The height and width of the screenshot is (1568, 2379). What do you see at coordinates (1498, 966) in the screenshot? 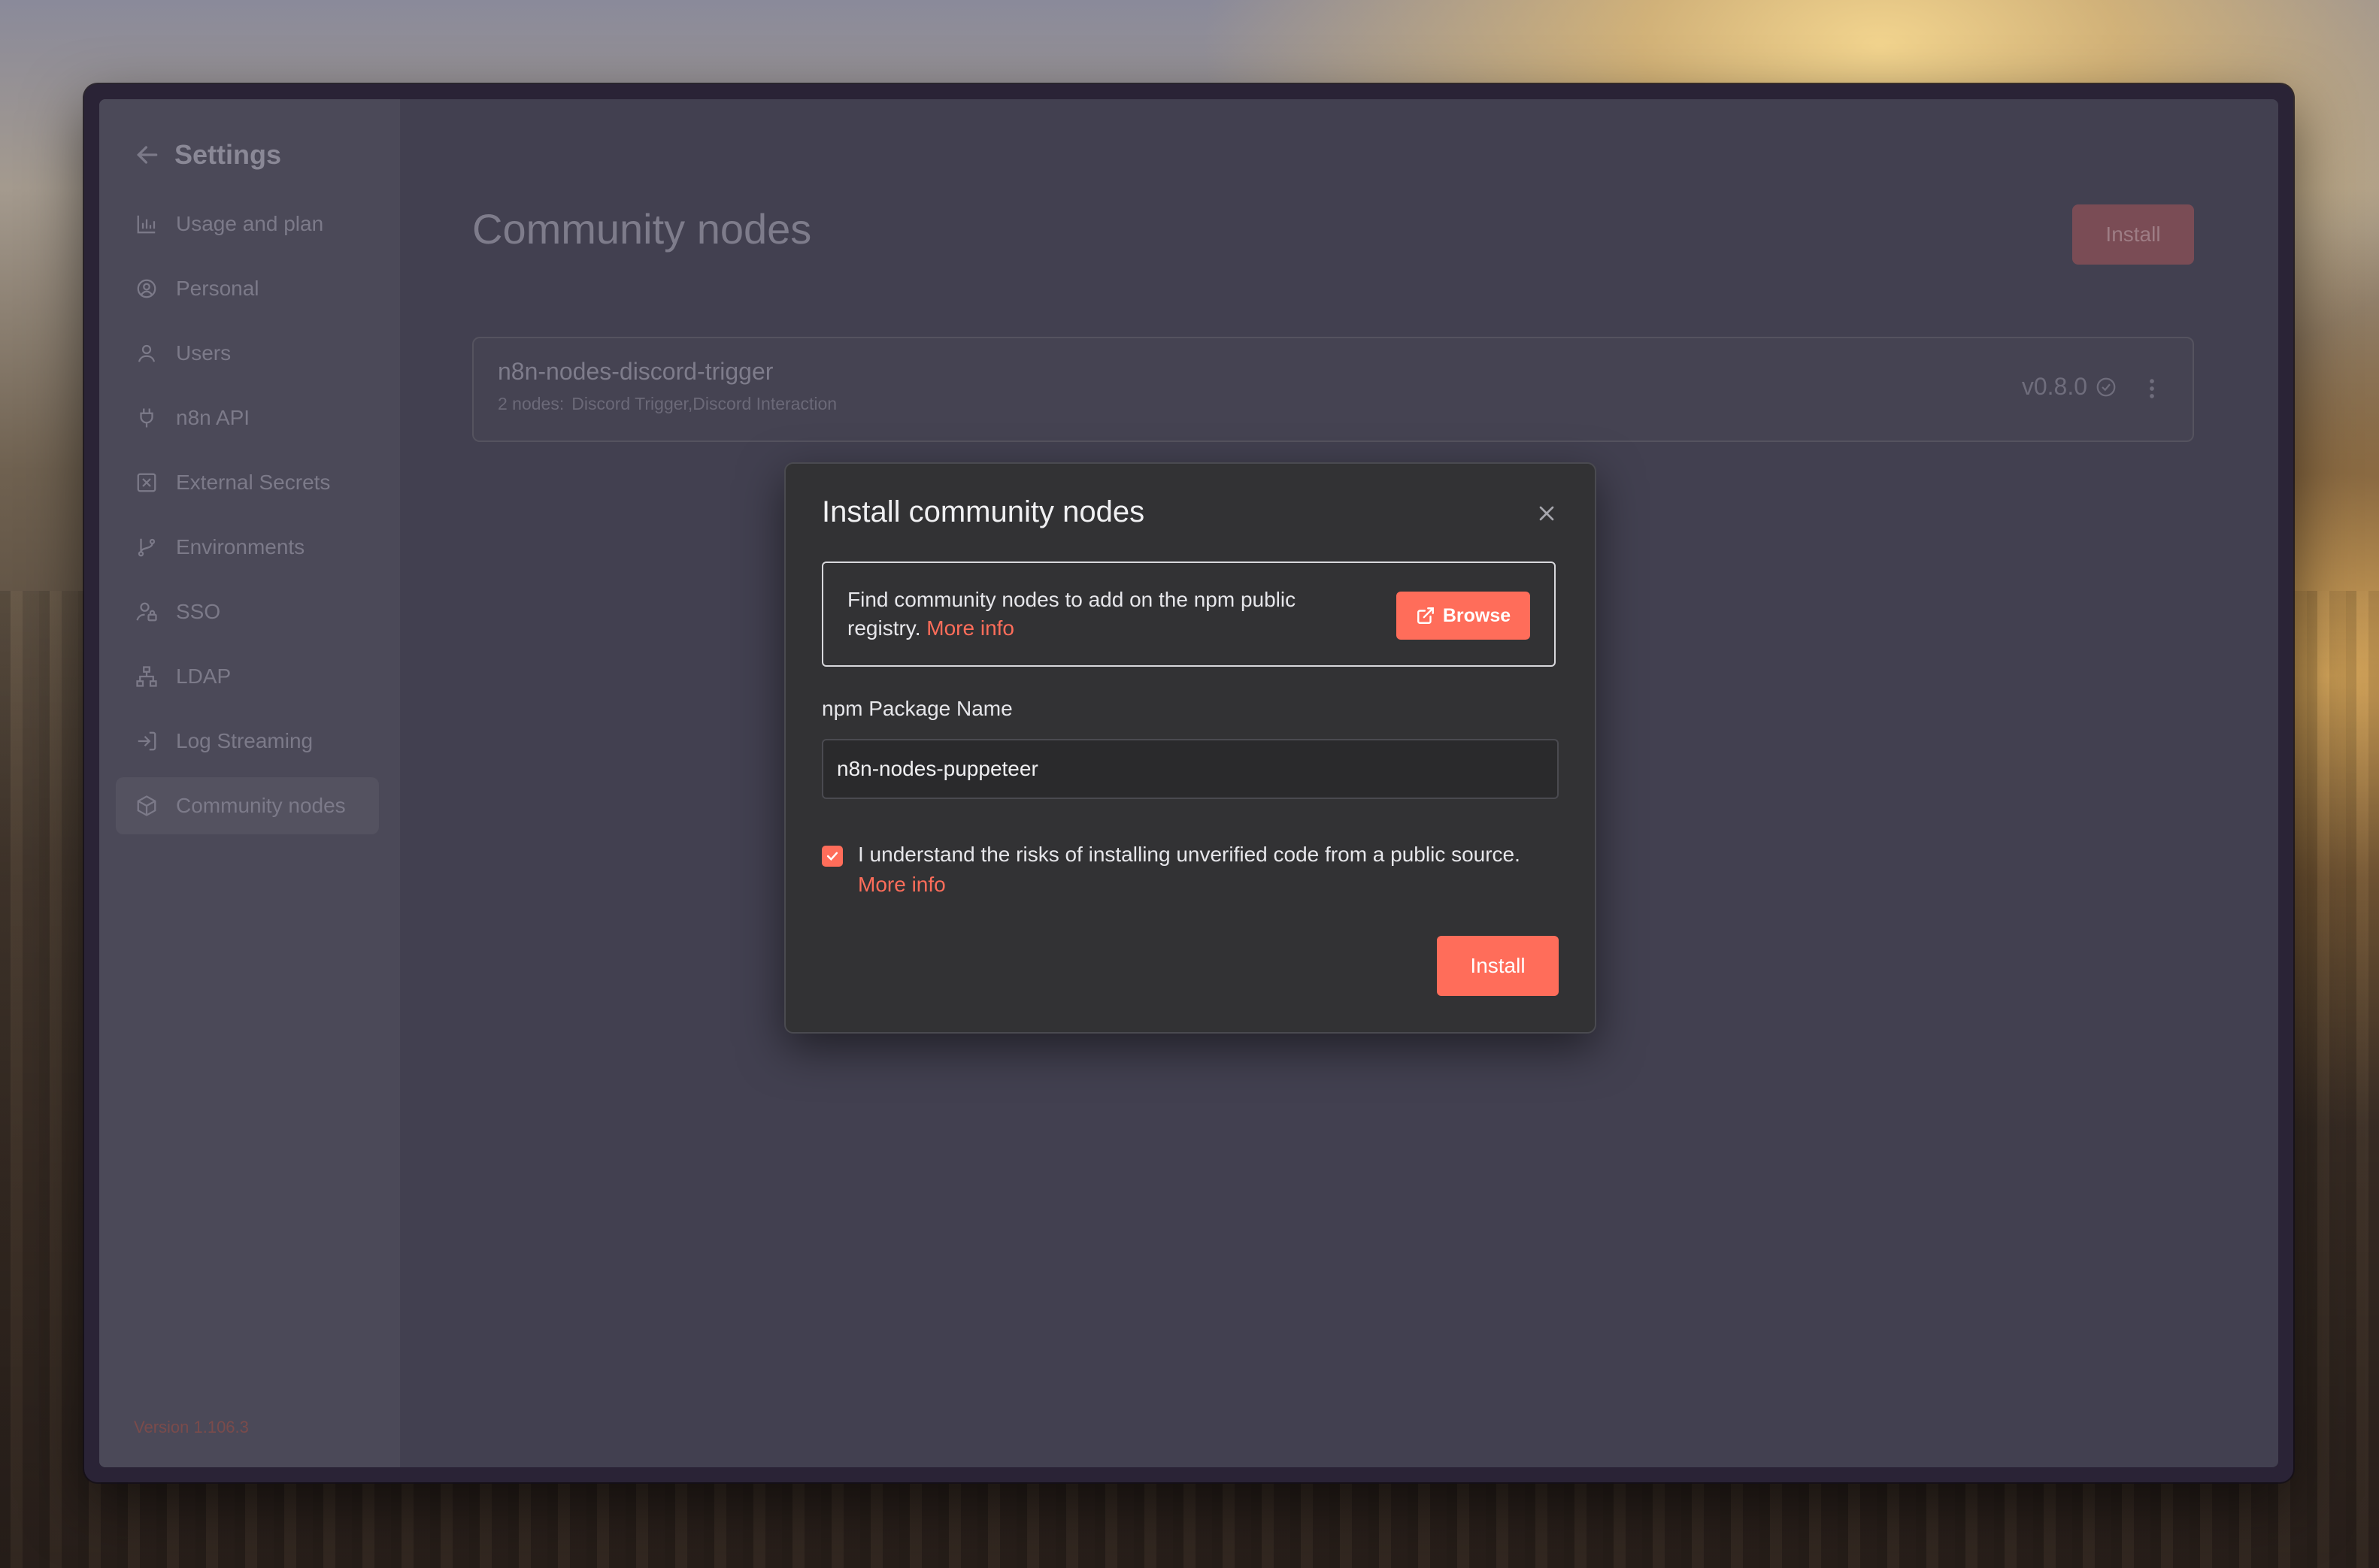
I see `modal-install-button: Install` at bounding box center [1498, 966].